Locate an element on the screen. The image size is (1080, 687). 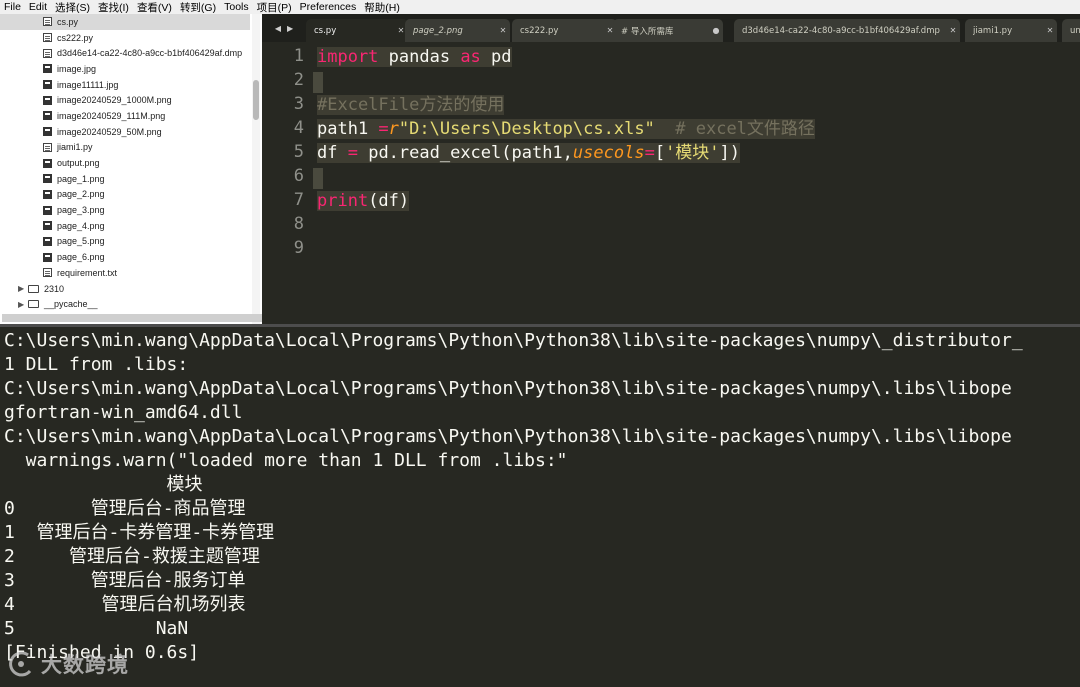
empty-line-highlight is located at coordinates (318, 178).